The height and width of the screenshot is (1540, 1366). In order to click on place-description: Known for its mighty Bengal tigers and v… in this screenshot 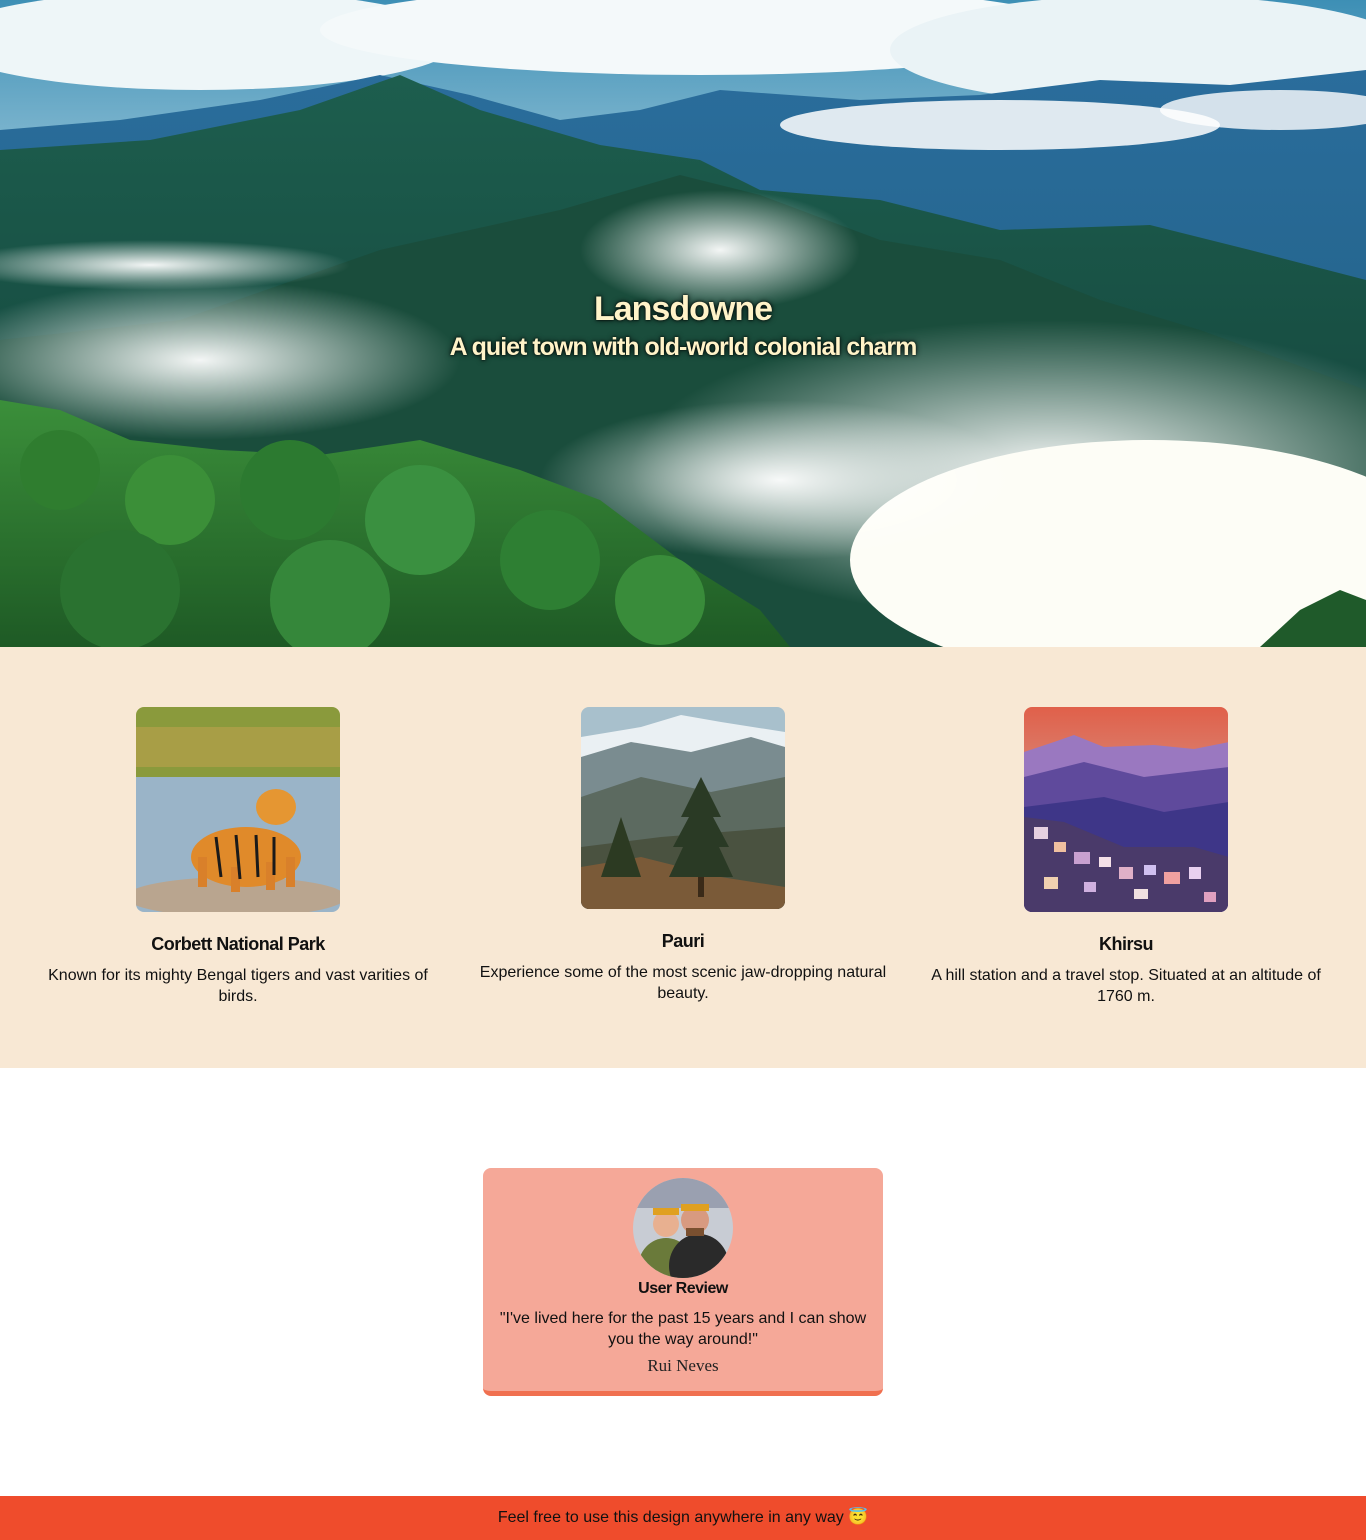, I will do `click(238, 986)`.